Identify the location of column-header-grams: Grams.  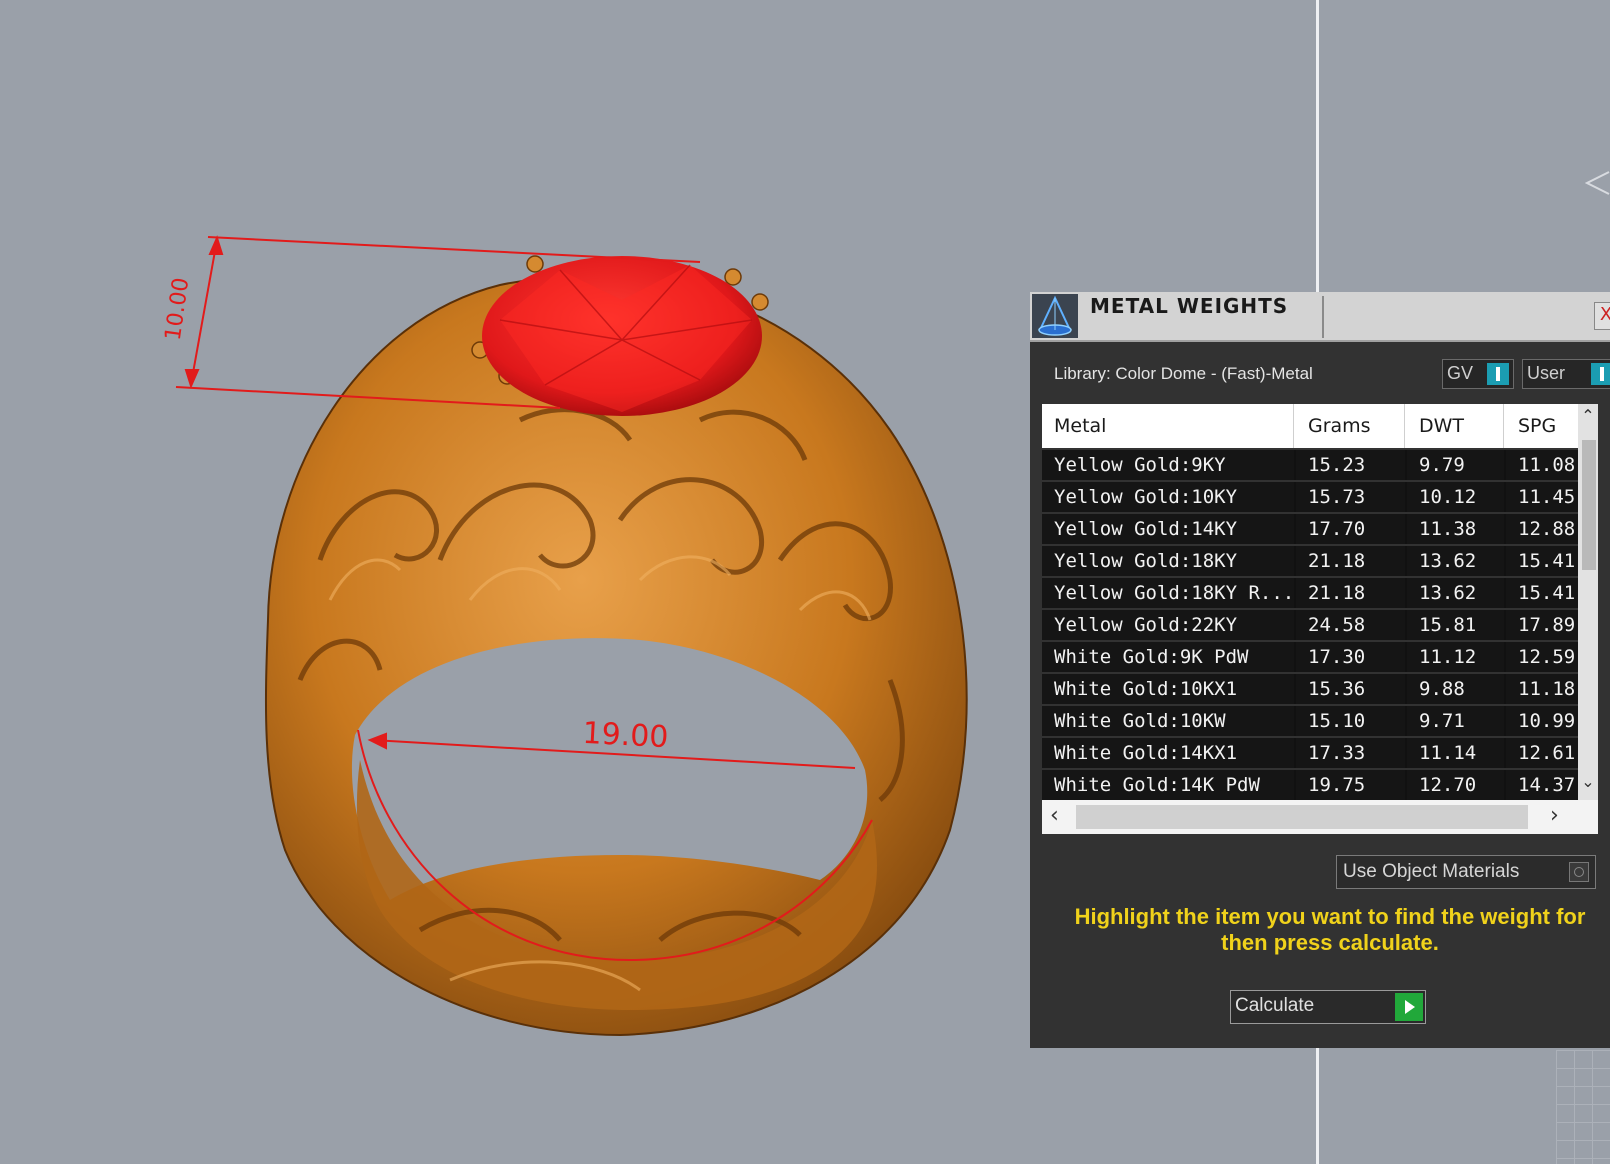
(1350, 426).